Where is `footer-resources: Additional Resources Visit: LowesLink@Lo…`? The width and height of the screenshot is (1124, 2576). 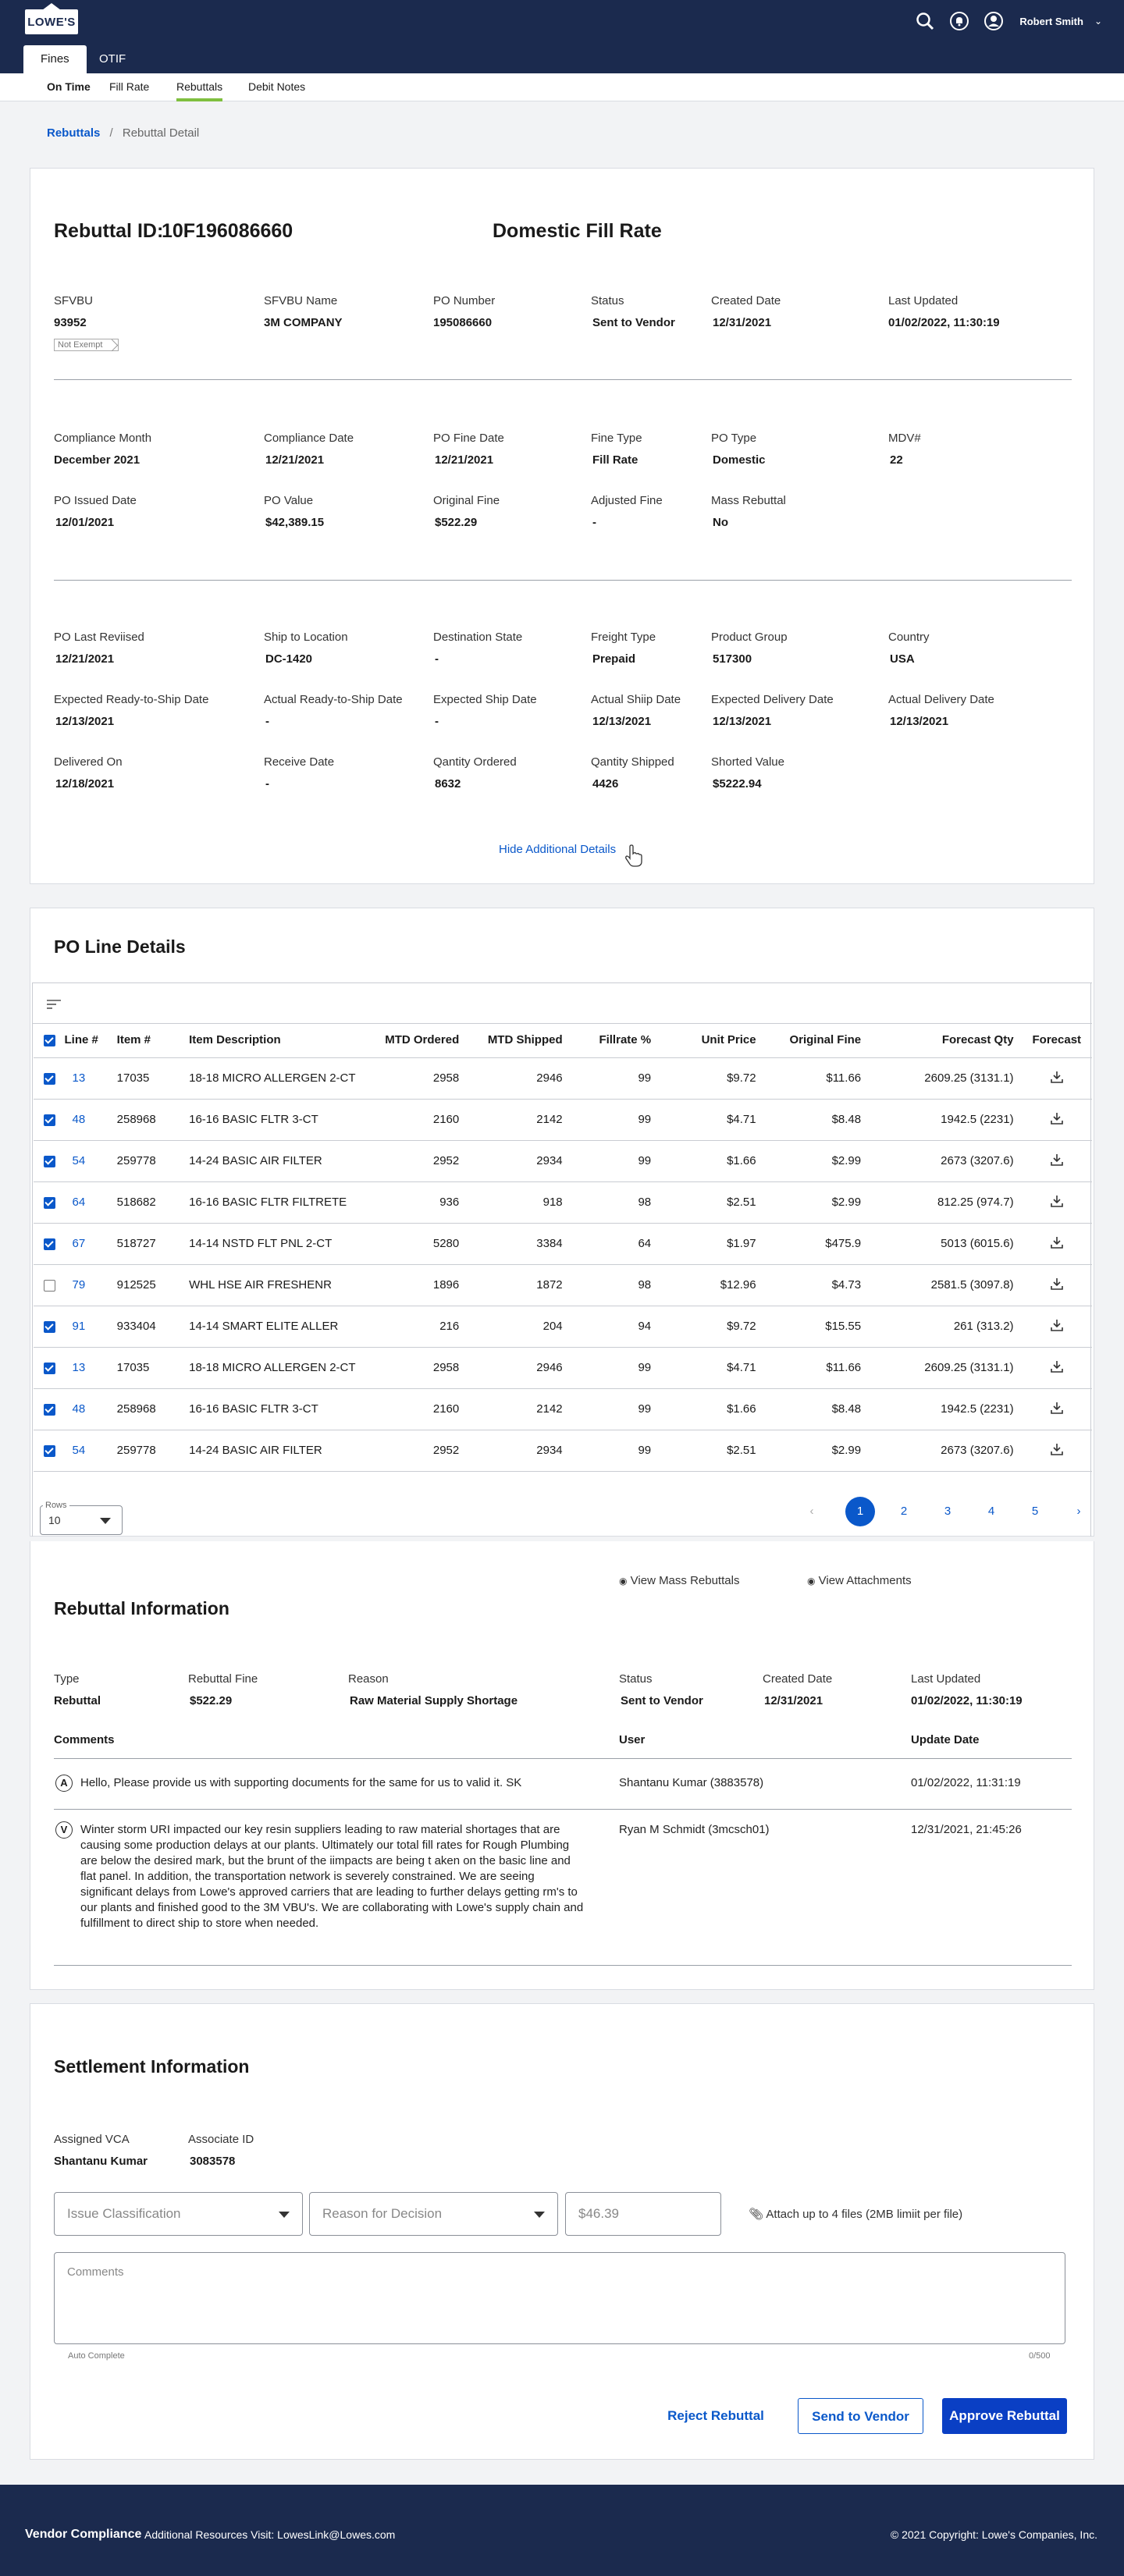 footer-resources: Additional Resources Visit: LowesLink@Lo… is located at coordinates (270, 2534).